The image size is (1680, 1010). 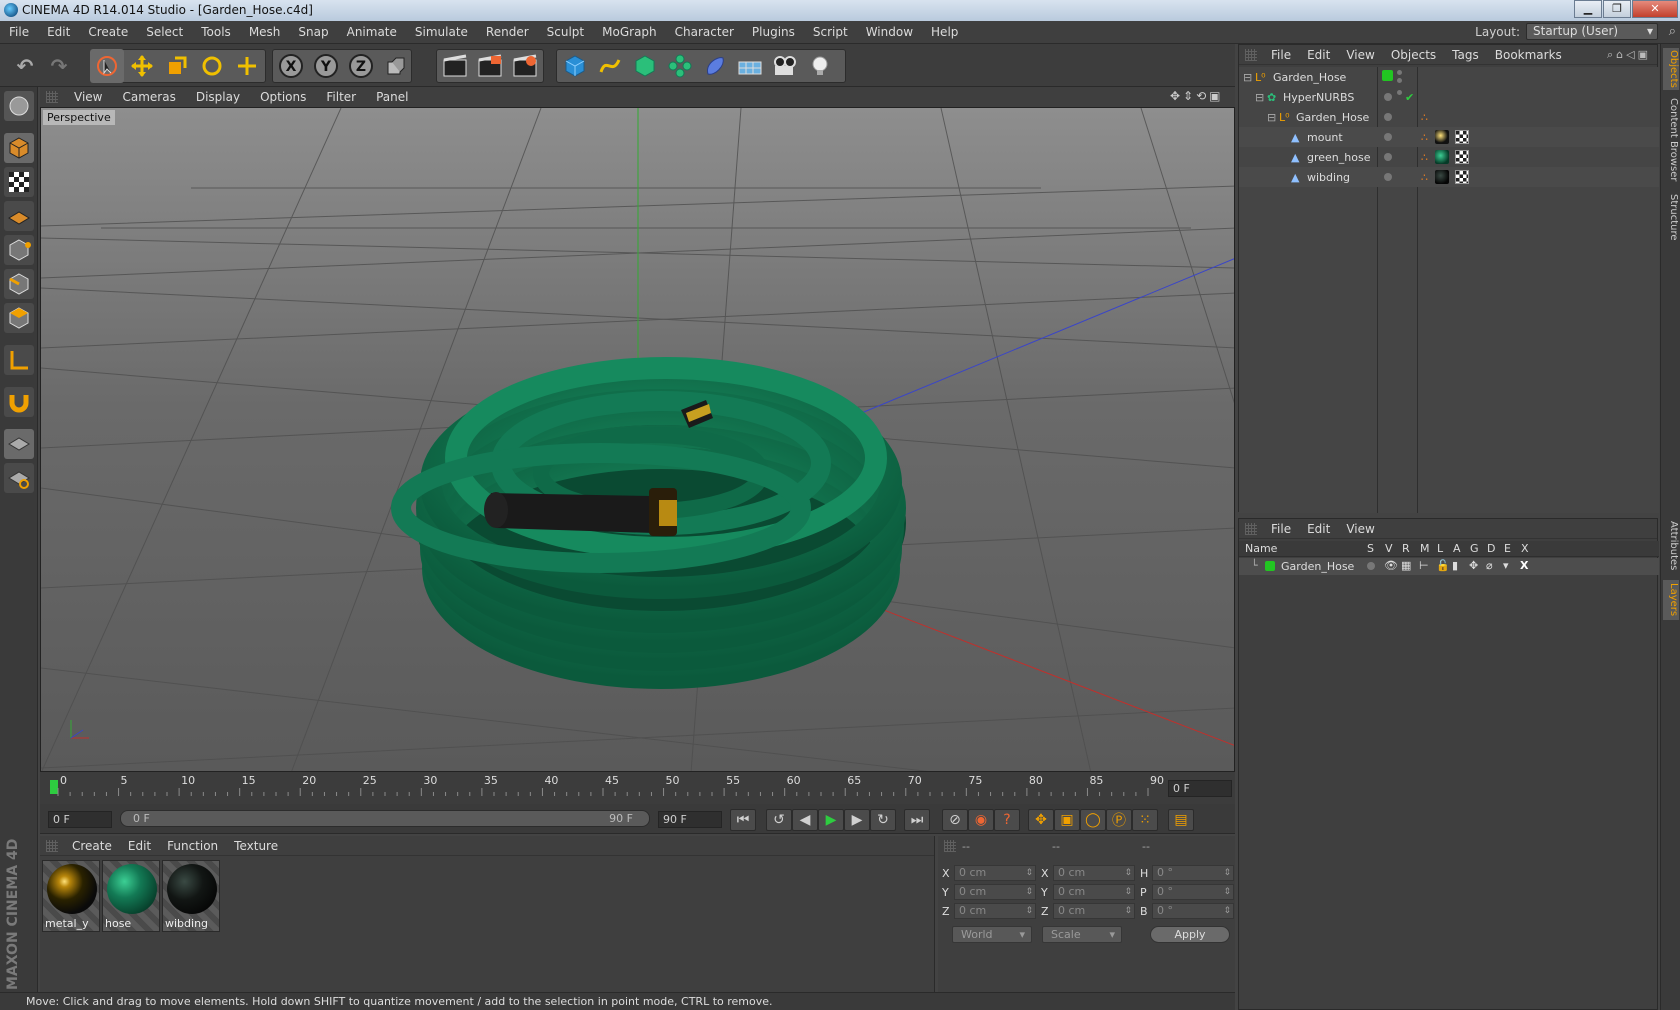 What do you see at coordinates (1094, 911) in the screenshot?
I see `size-z-field: 0 cm` at bounding box center [1094, 911].